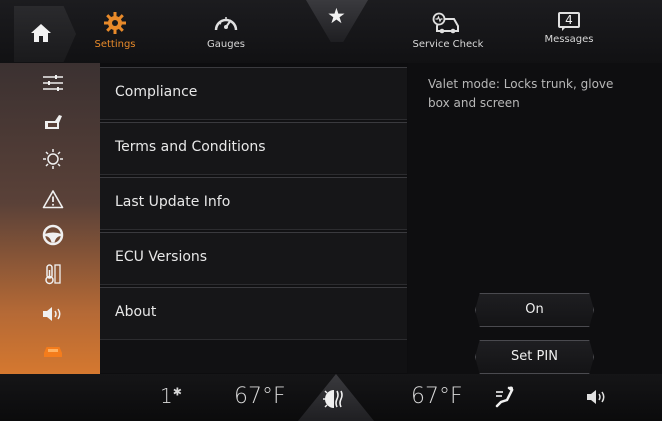 Image resolution: width=662 pixels, height=421 pixels. I want to click on fan-speed-value: 1, so click(166, 396).